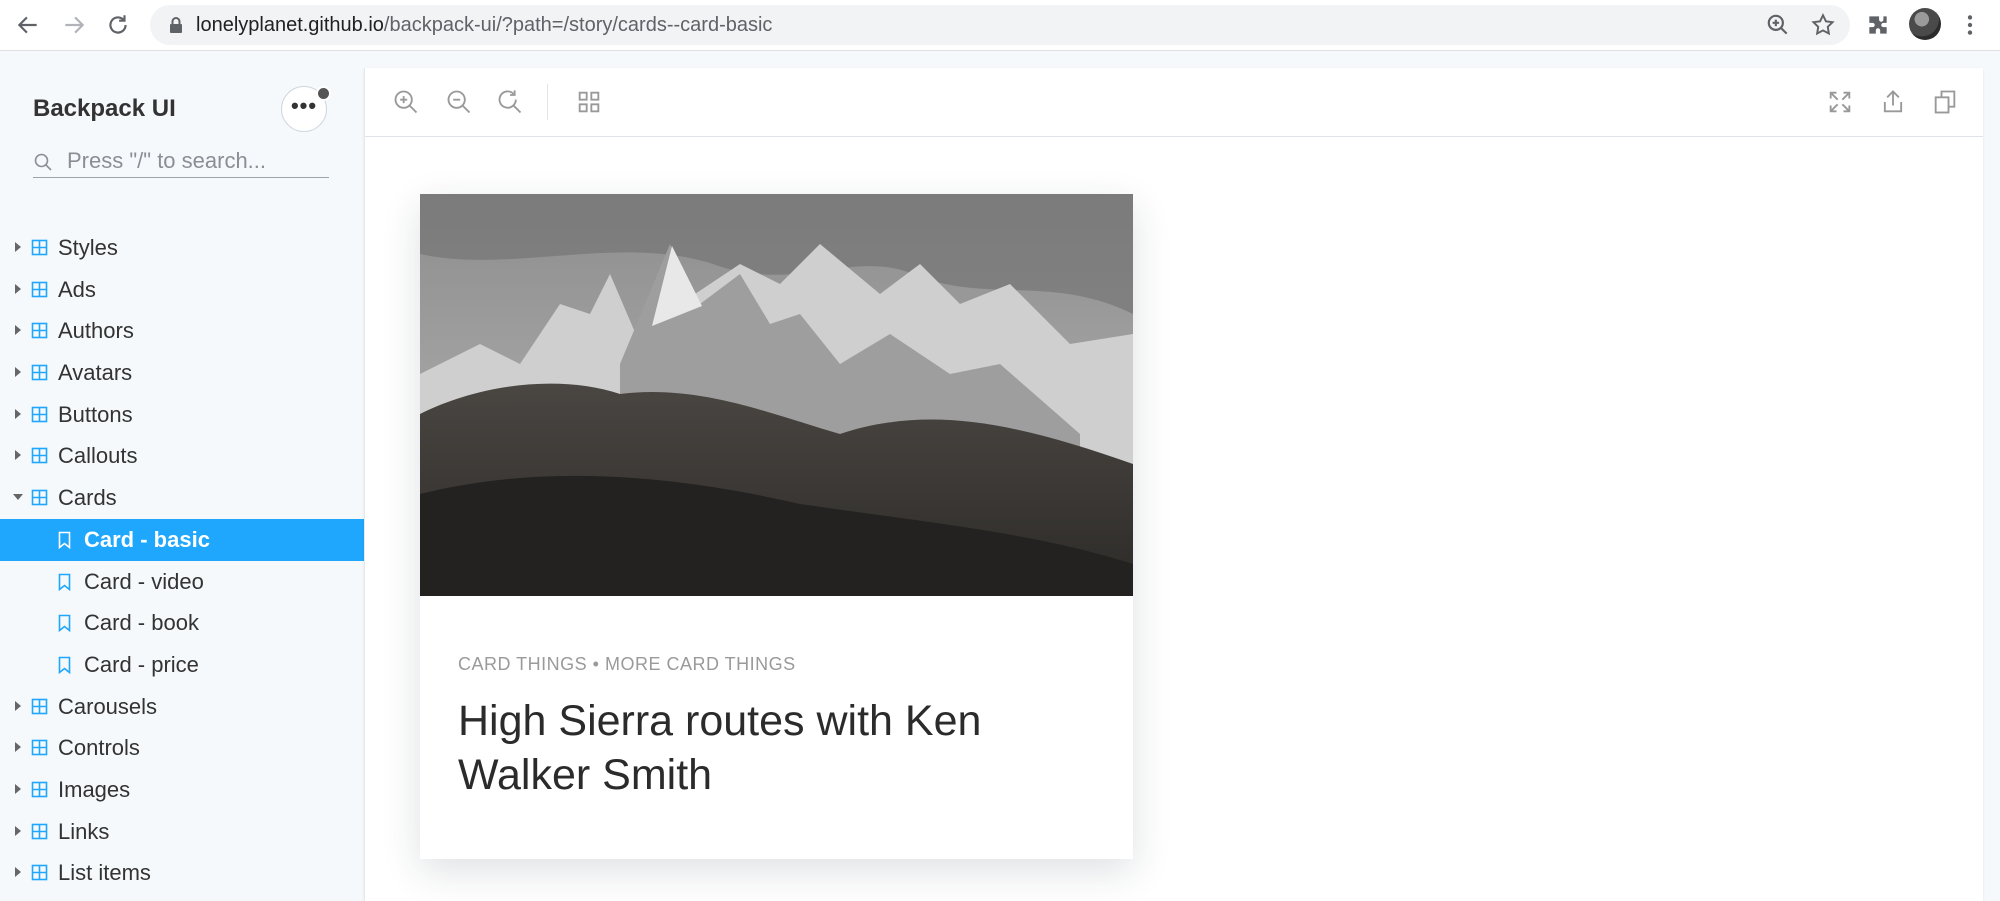 This screenshot has height=901, width=2000. What do you see at coordinates (459, 102) in the screenshot?
I see `zoom-out-icon` at bounding box center [459, 102].